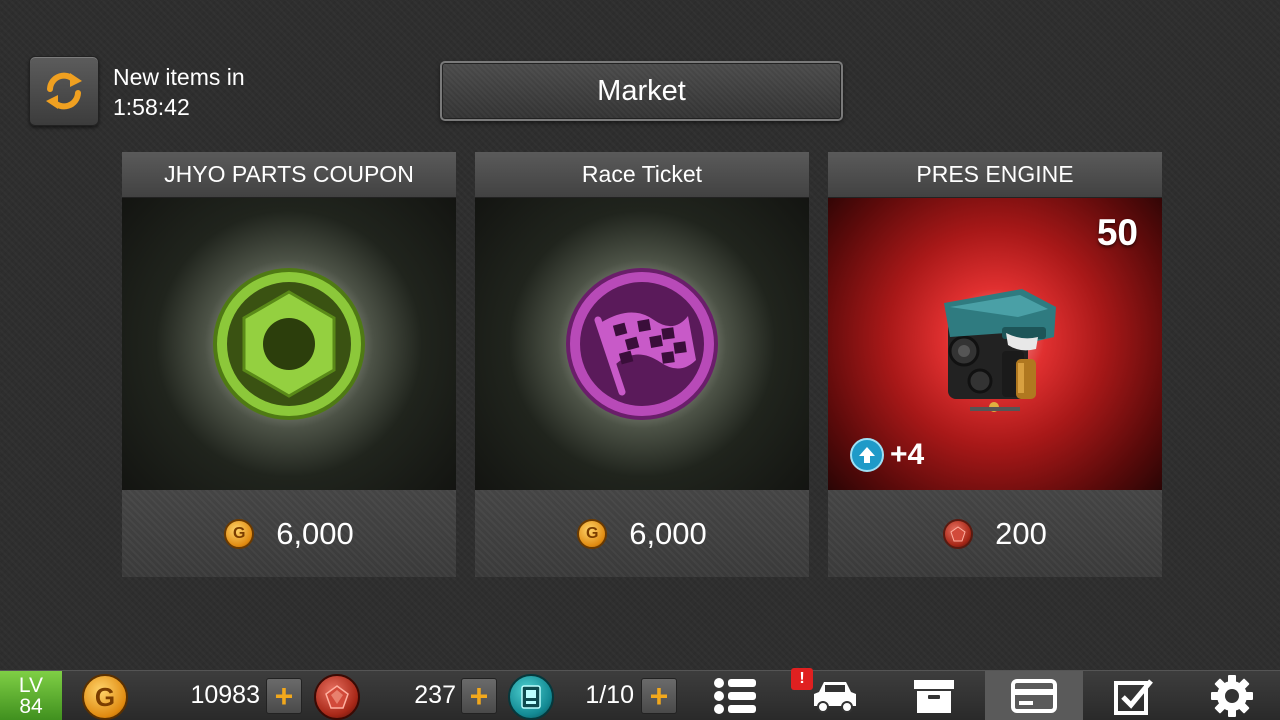  Describe the element at coordinates (213, 92) in the screenshot. I see `refresh-countdown: New items in 1:58:42` at that location.